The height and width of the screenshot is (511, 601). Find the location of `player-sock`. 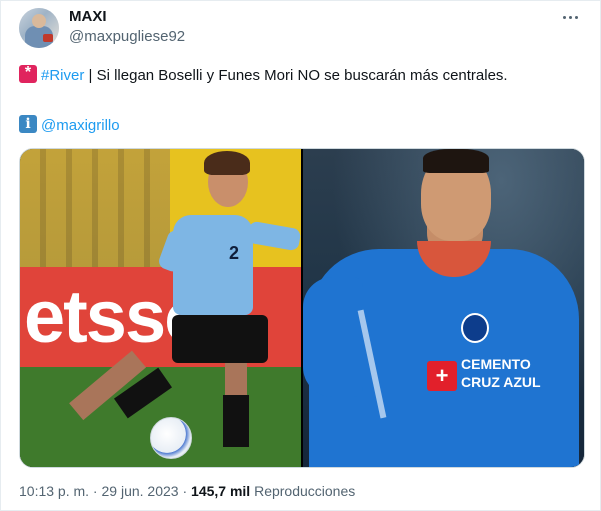

player-sock is located at coordinates (236, 421).